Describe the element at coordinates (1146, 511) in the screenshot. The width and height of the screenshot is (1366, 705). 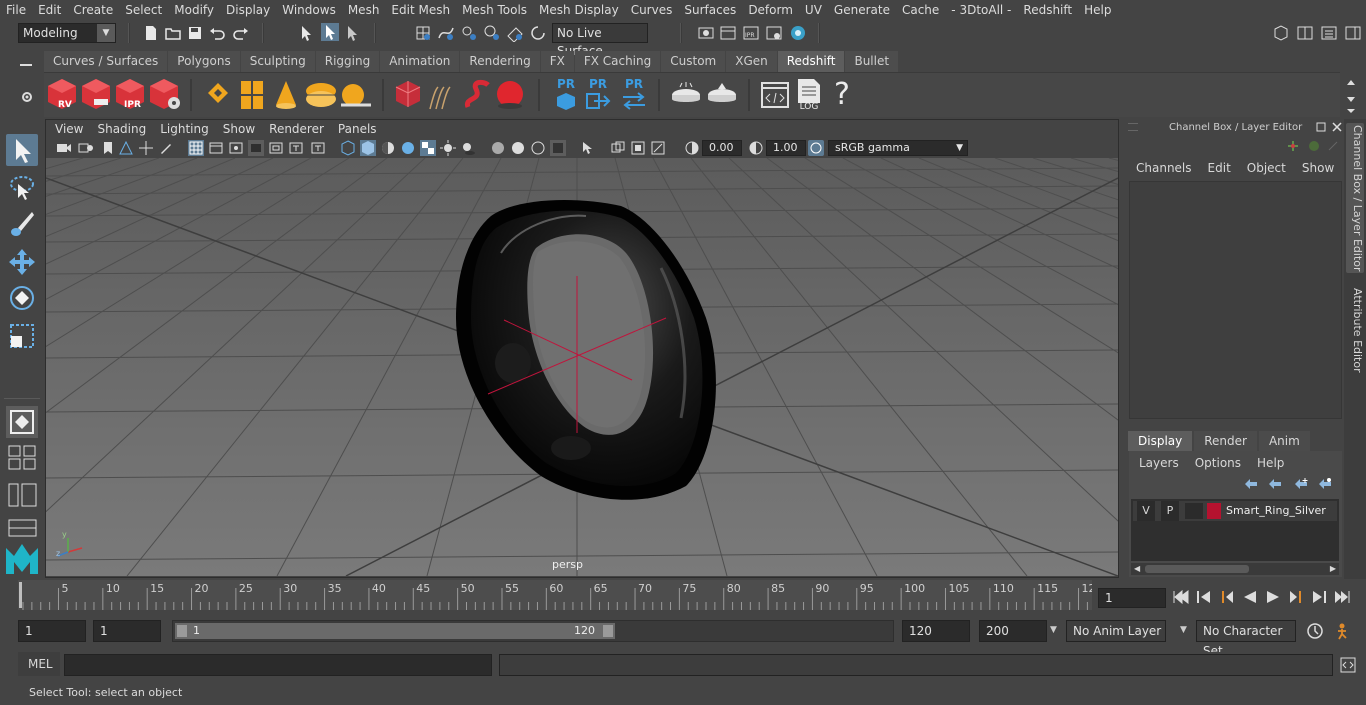
I see `layer-visibility-toggle: V` at that location.